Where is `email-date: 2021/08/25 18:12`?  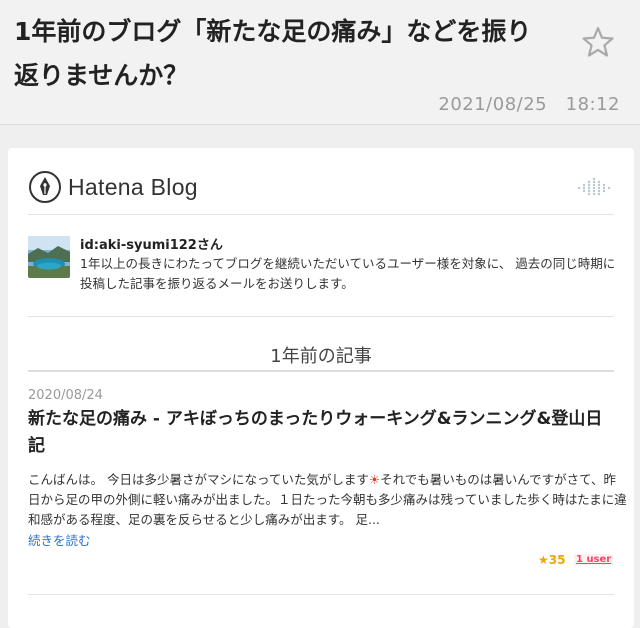 email-date: 2021/08/25 18:12 is located at coordinates (529, 104).